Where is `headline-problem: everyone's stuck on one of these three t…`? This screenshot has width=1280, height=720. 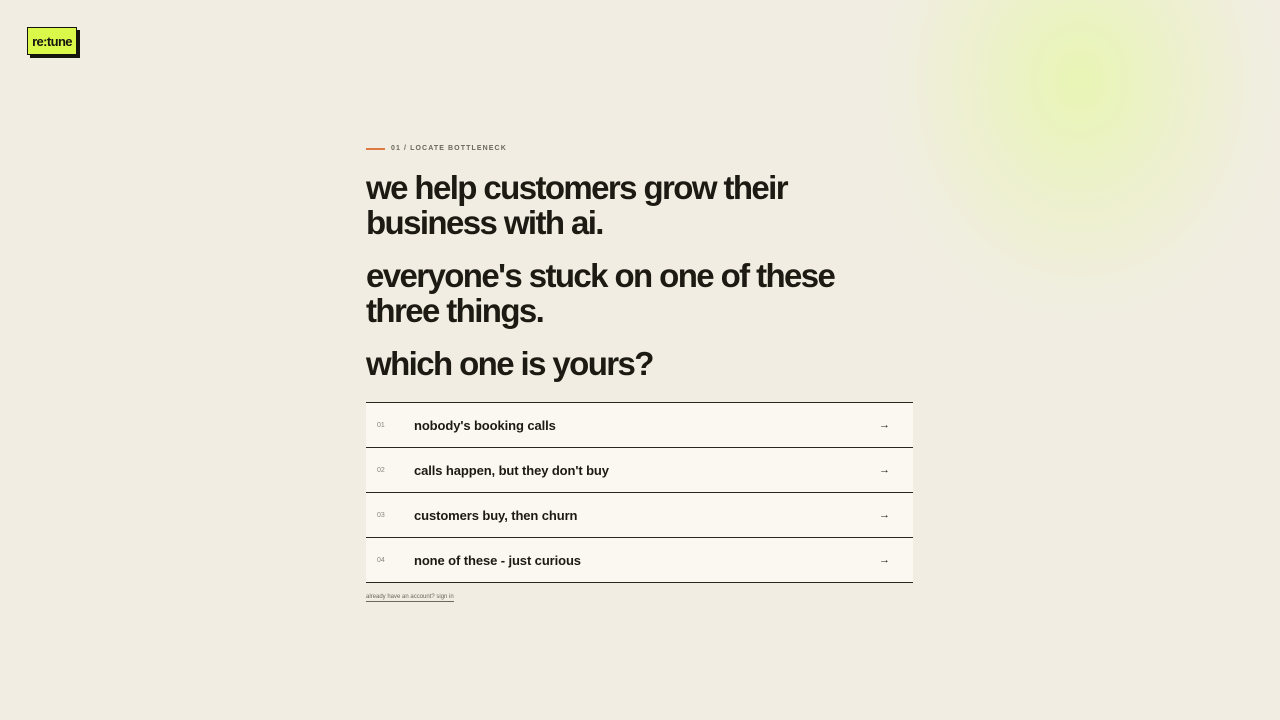 headline-problem: everyone's stuck on one of these three t… is located at coordinates (601, 293).